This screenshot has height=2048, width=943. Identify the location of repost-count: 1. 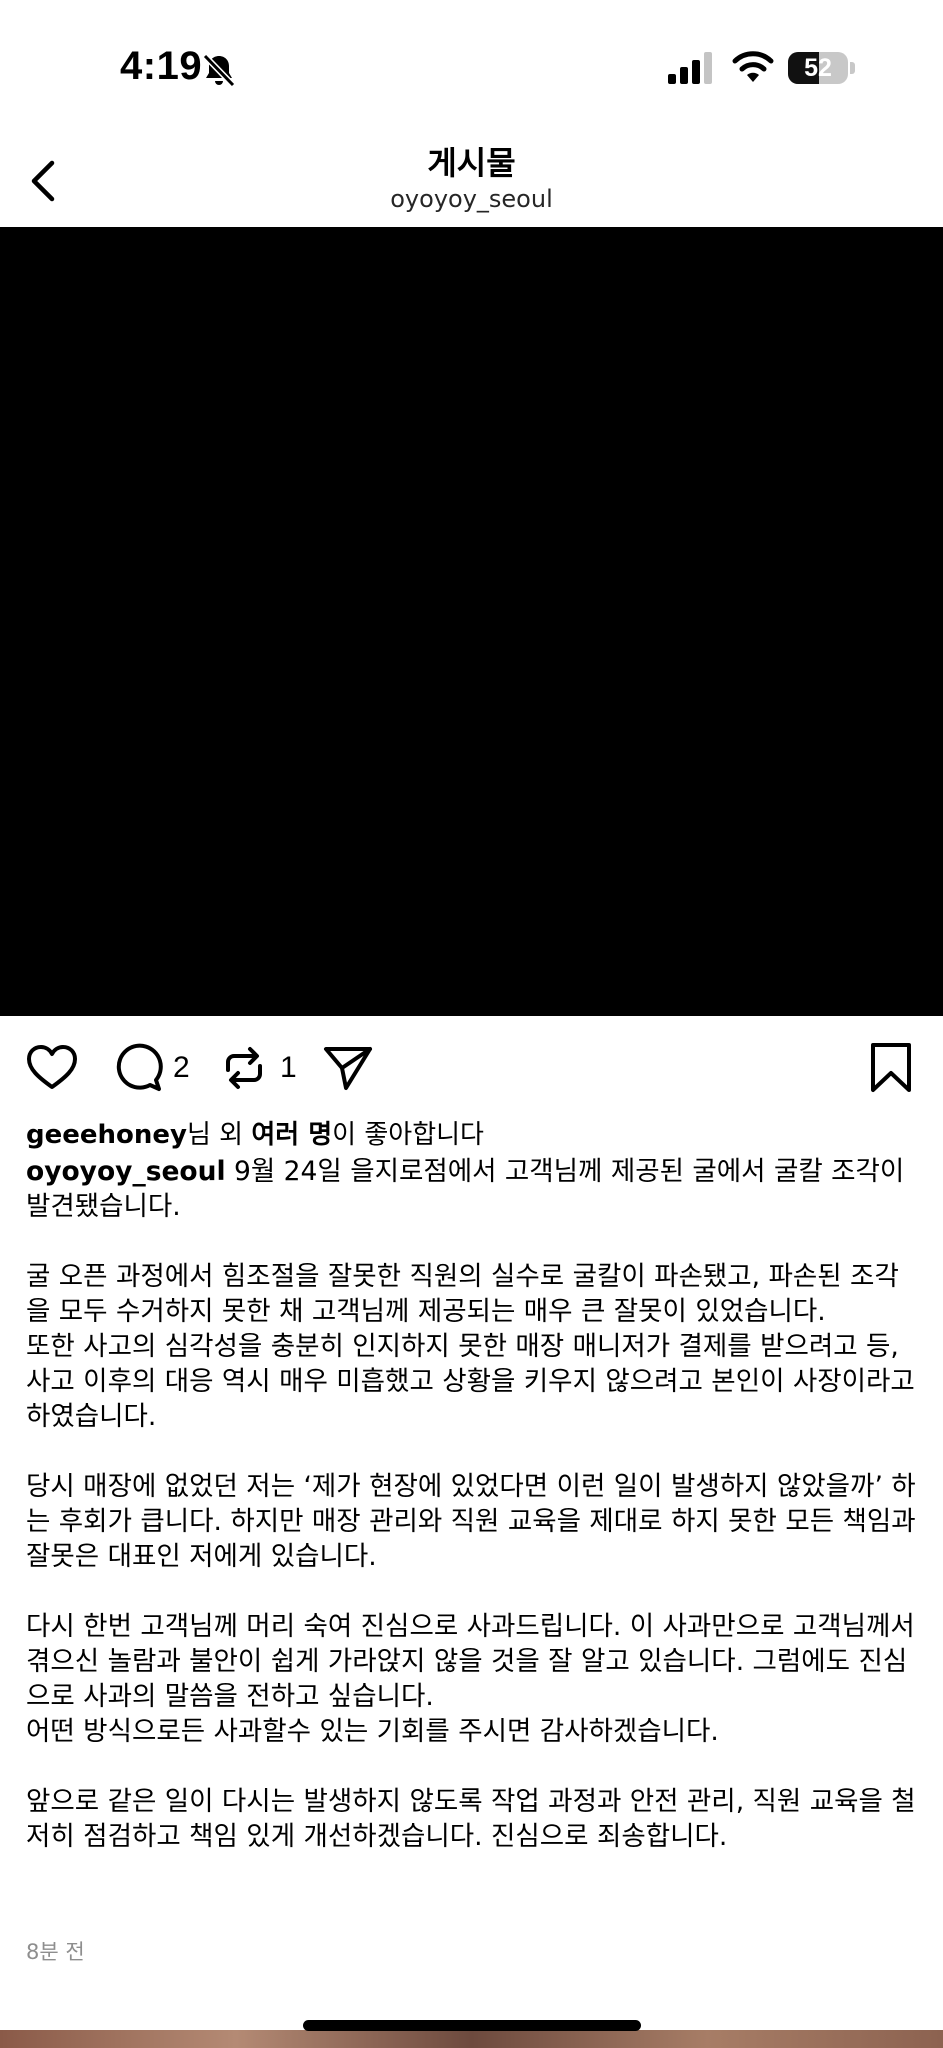
(288, 1067).